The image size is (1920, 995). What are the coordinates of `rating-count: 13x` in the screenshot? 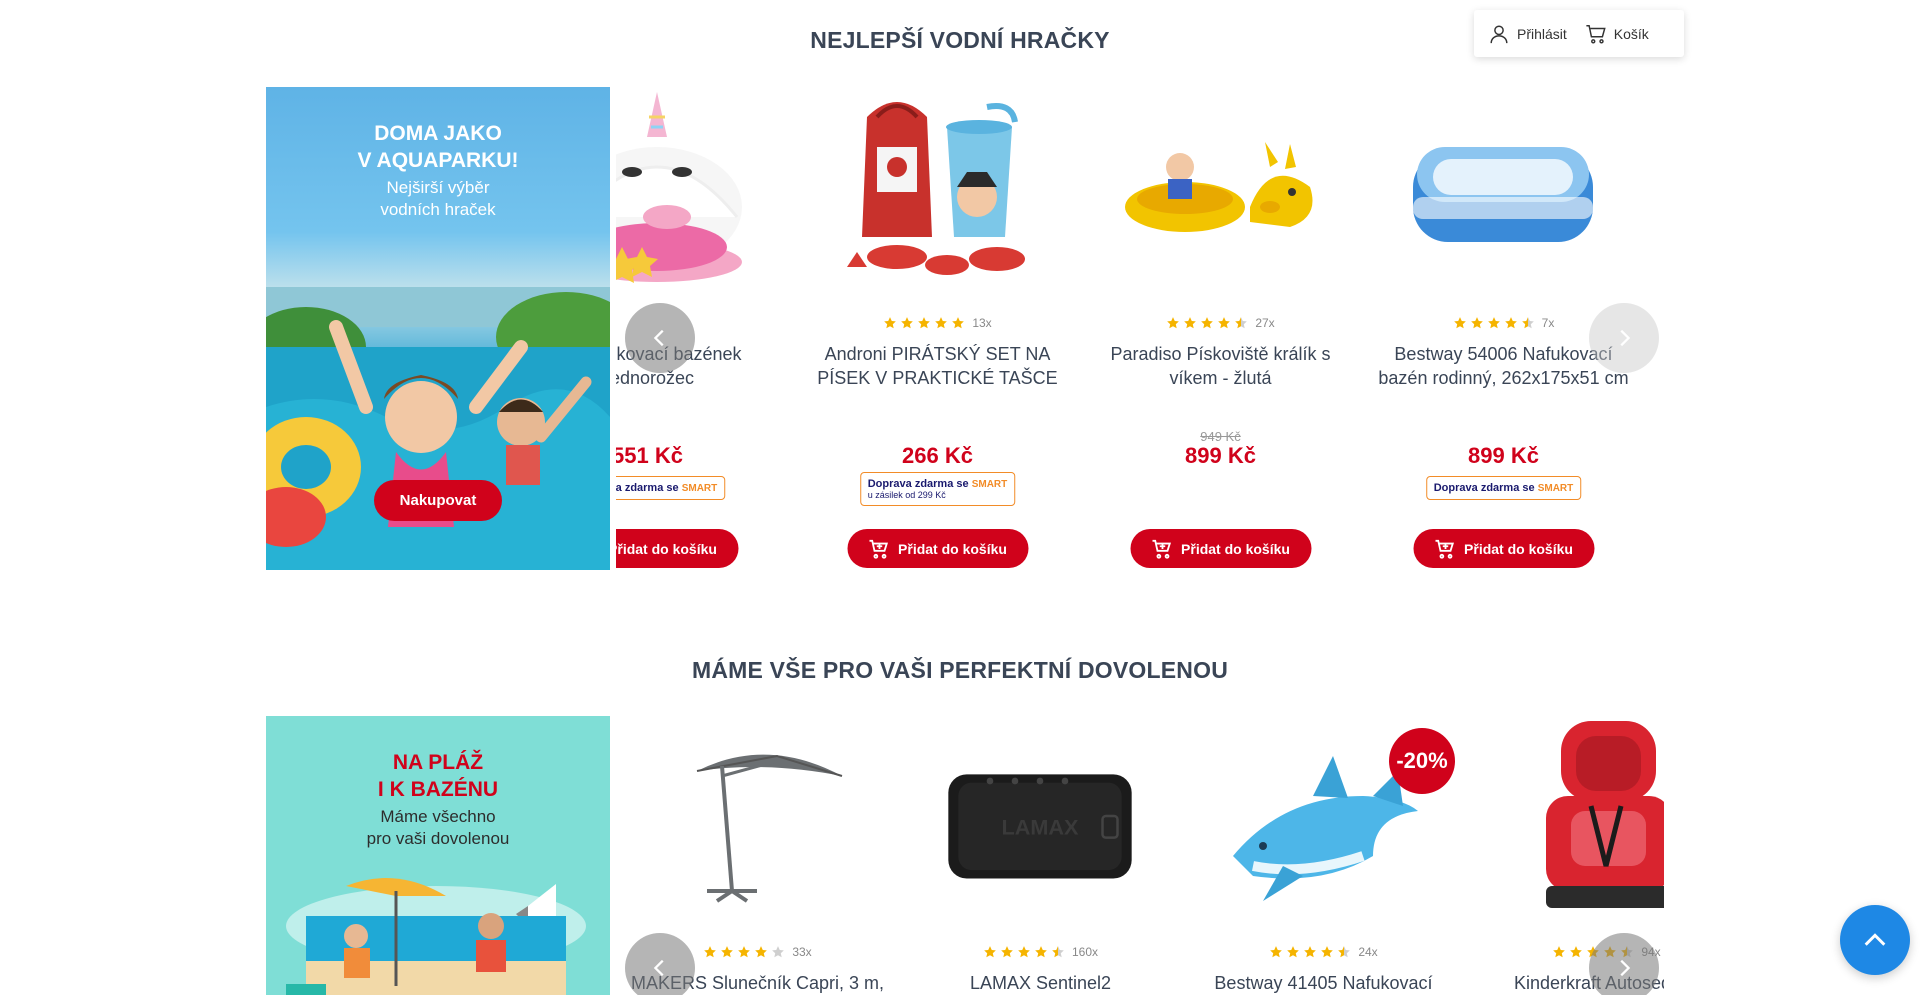 It's located at (982, 323).